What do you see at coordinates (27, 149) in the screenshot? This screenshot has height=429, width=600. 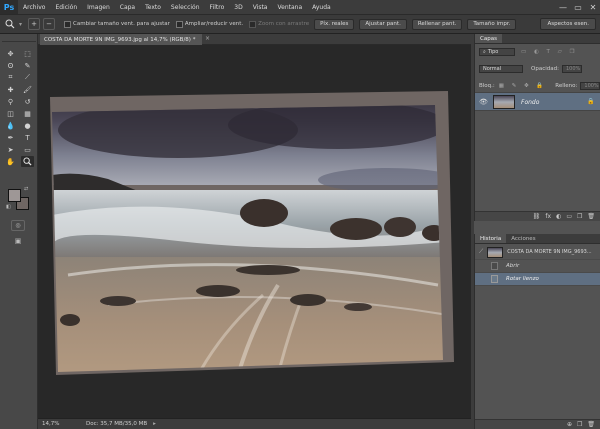 I see `shape-tool-icon: ▭` at bounding box center [27, 149].